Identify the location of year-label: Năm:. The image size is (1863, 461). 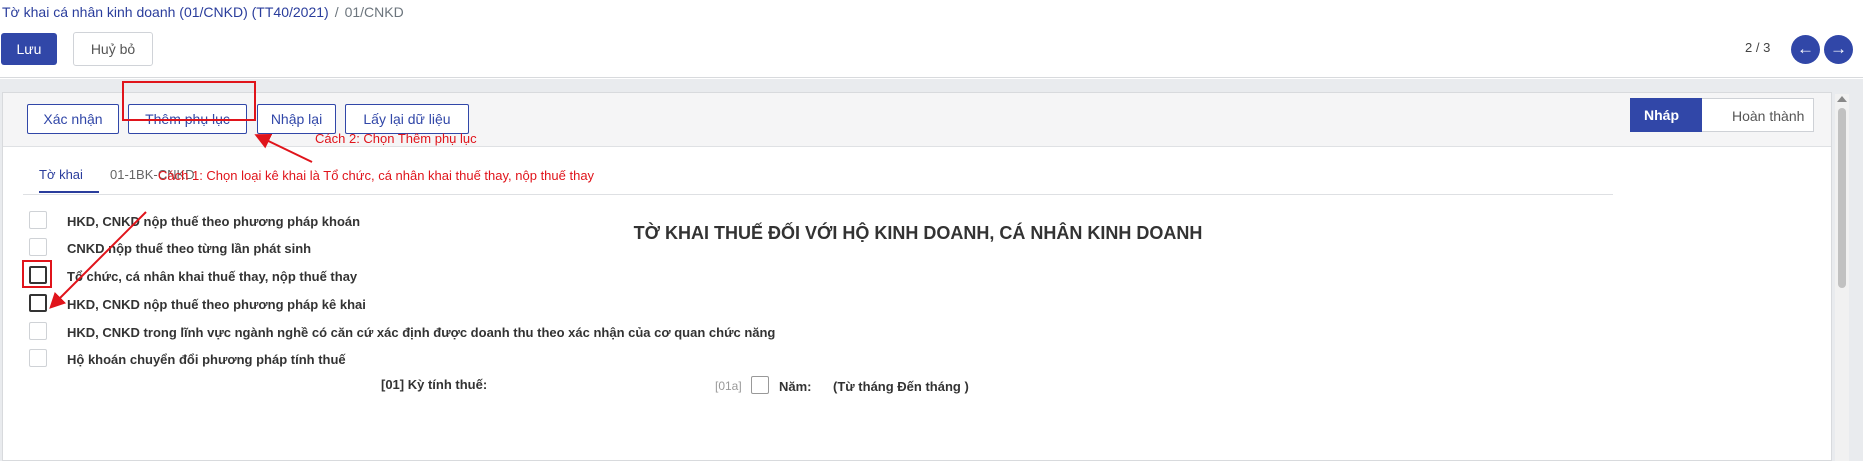
(795, 386).